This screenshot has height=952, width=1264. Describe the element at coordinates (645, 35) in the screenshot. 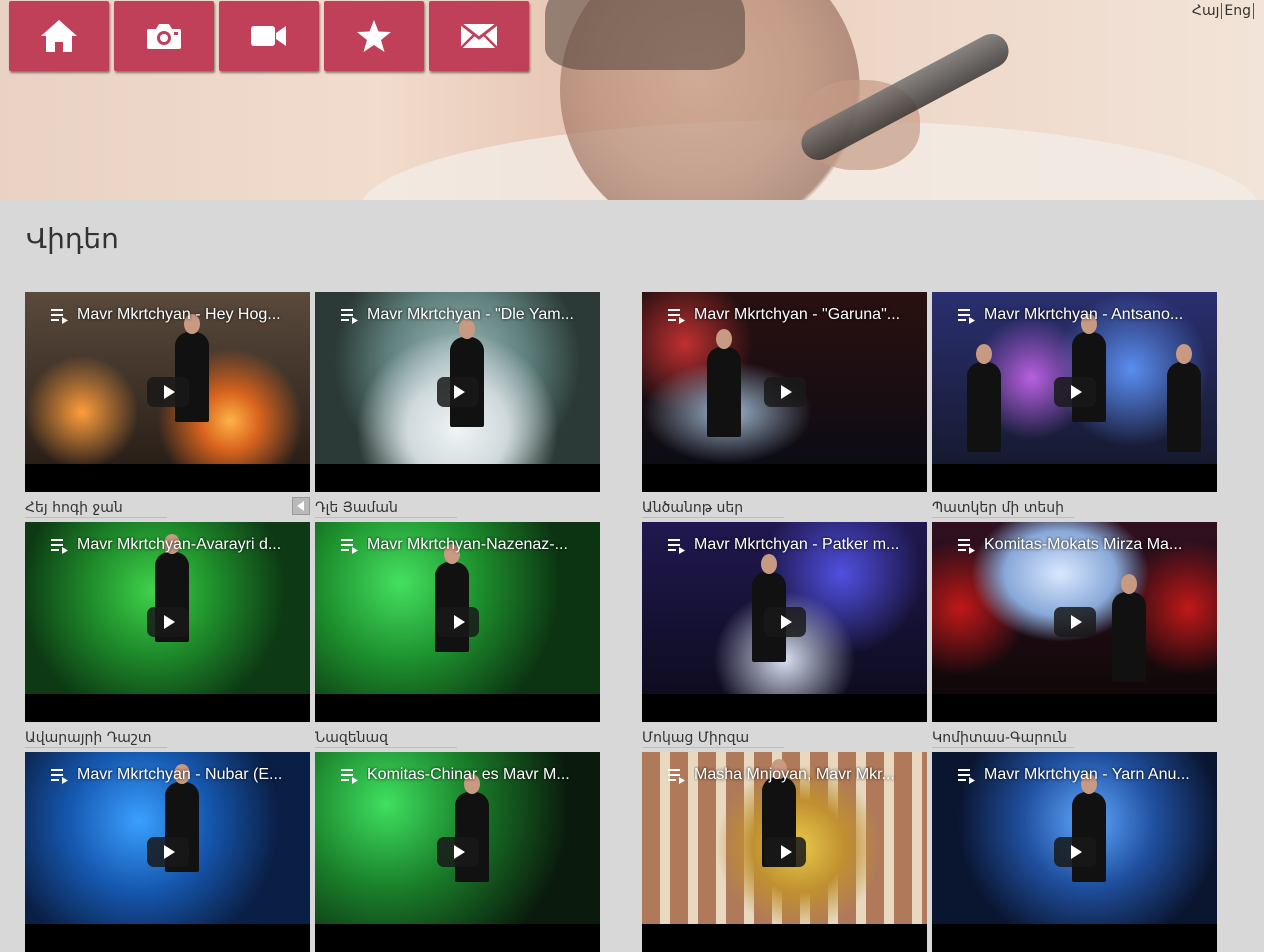

I see `hero-photo-hair` at that location.